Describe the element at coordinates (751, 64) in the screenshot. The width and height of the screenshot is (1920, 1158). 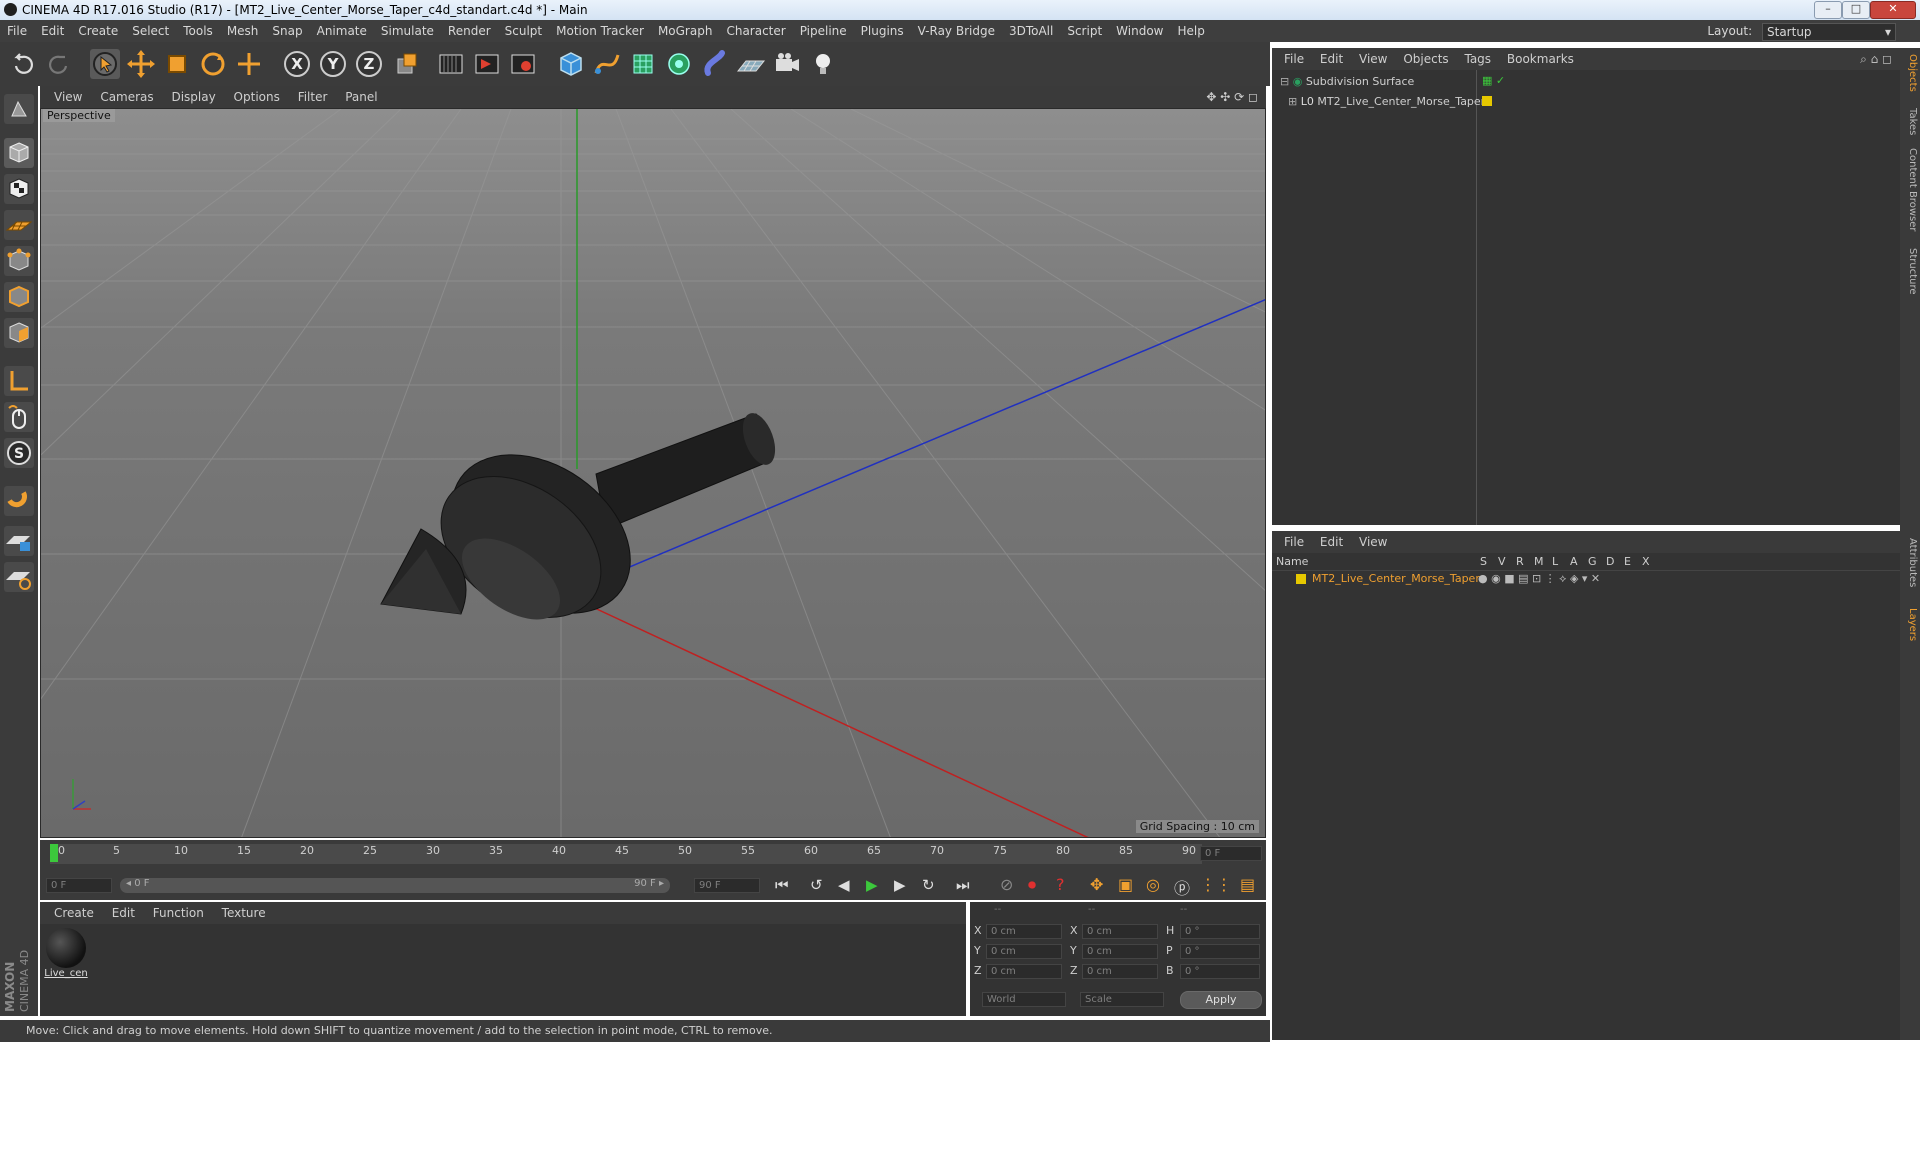
I see `floor-environment-icon` at that location.